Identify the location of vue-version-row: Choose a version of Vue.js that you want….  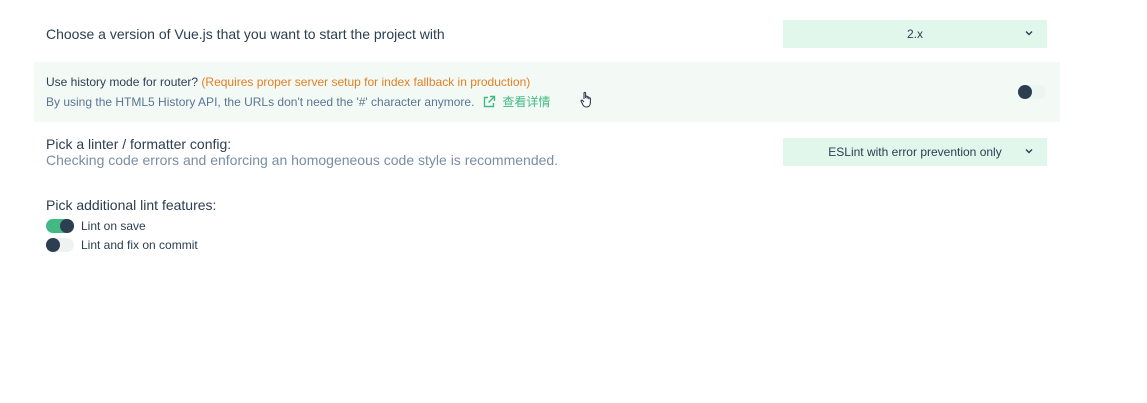
(547, 34).